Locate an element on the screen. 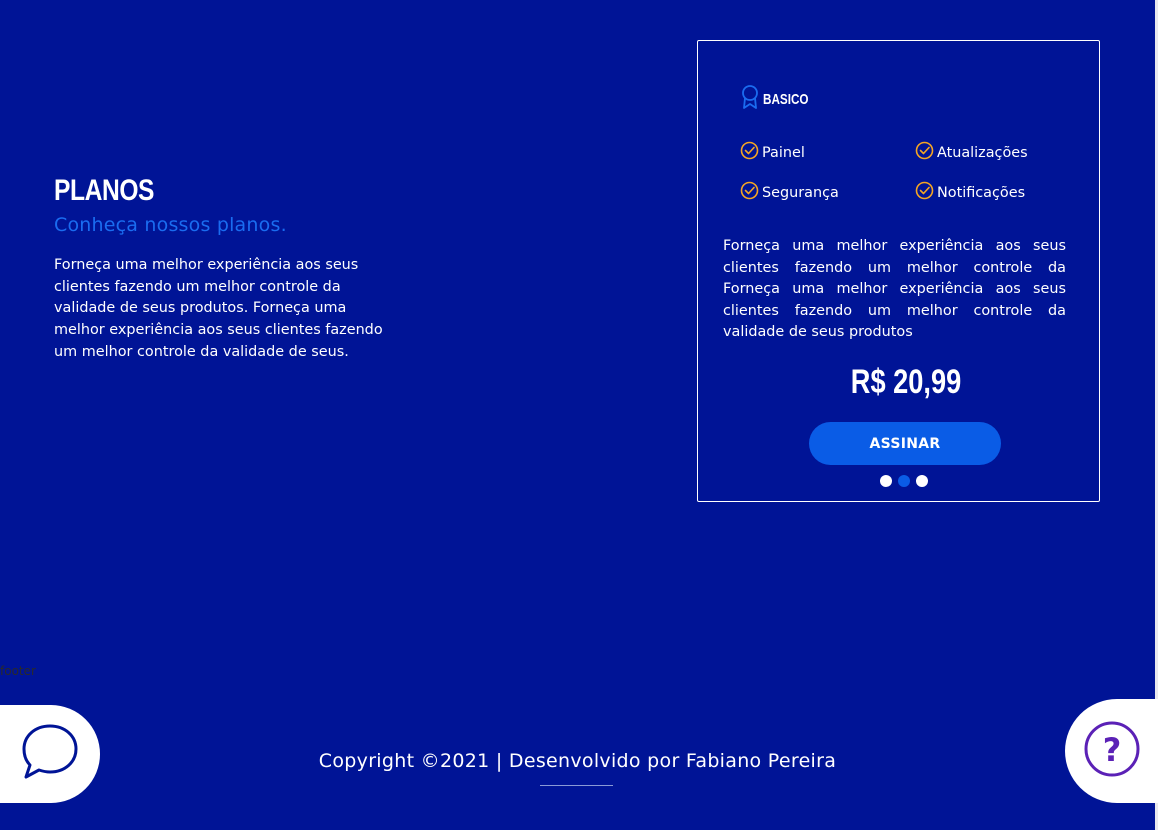  subscribe-button: ASSINAR is located at coordinates (905, 443).